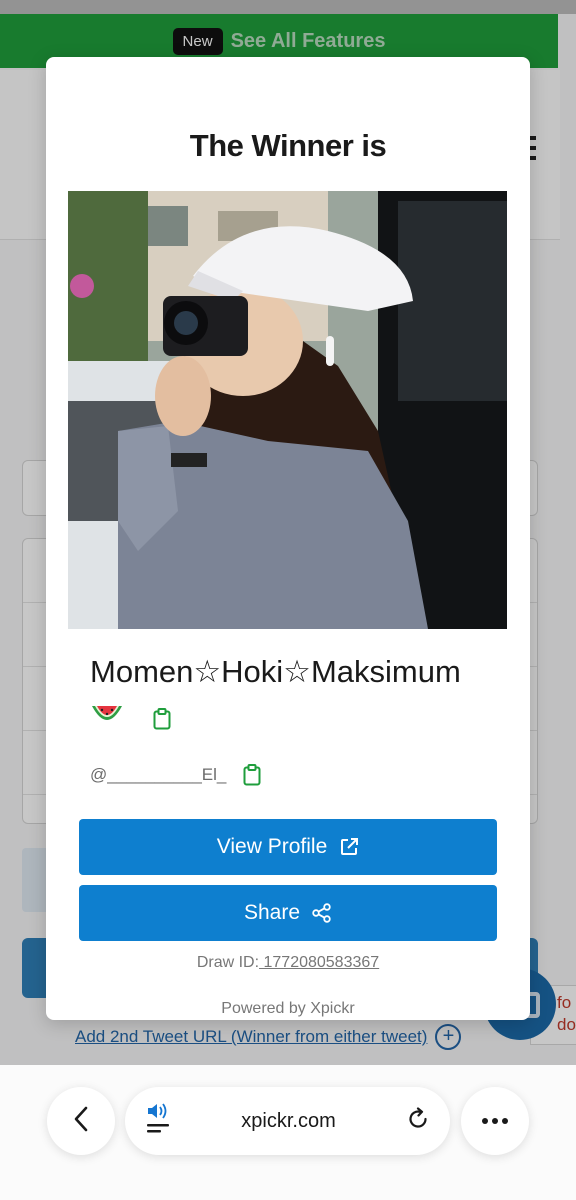  I want to click on winner-name: Momen☆Hoki☆Maksimum, so click(275, 671).